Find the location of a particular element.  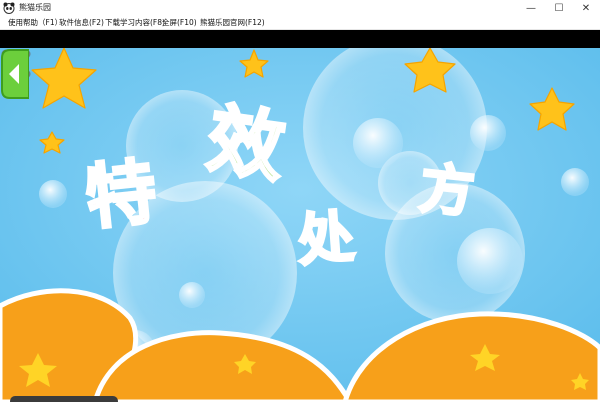

maximize-button: ☐ is located at coordinates (559, 8).